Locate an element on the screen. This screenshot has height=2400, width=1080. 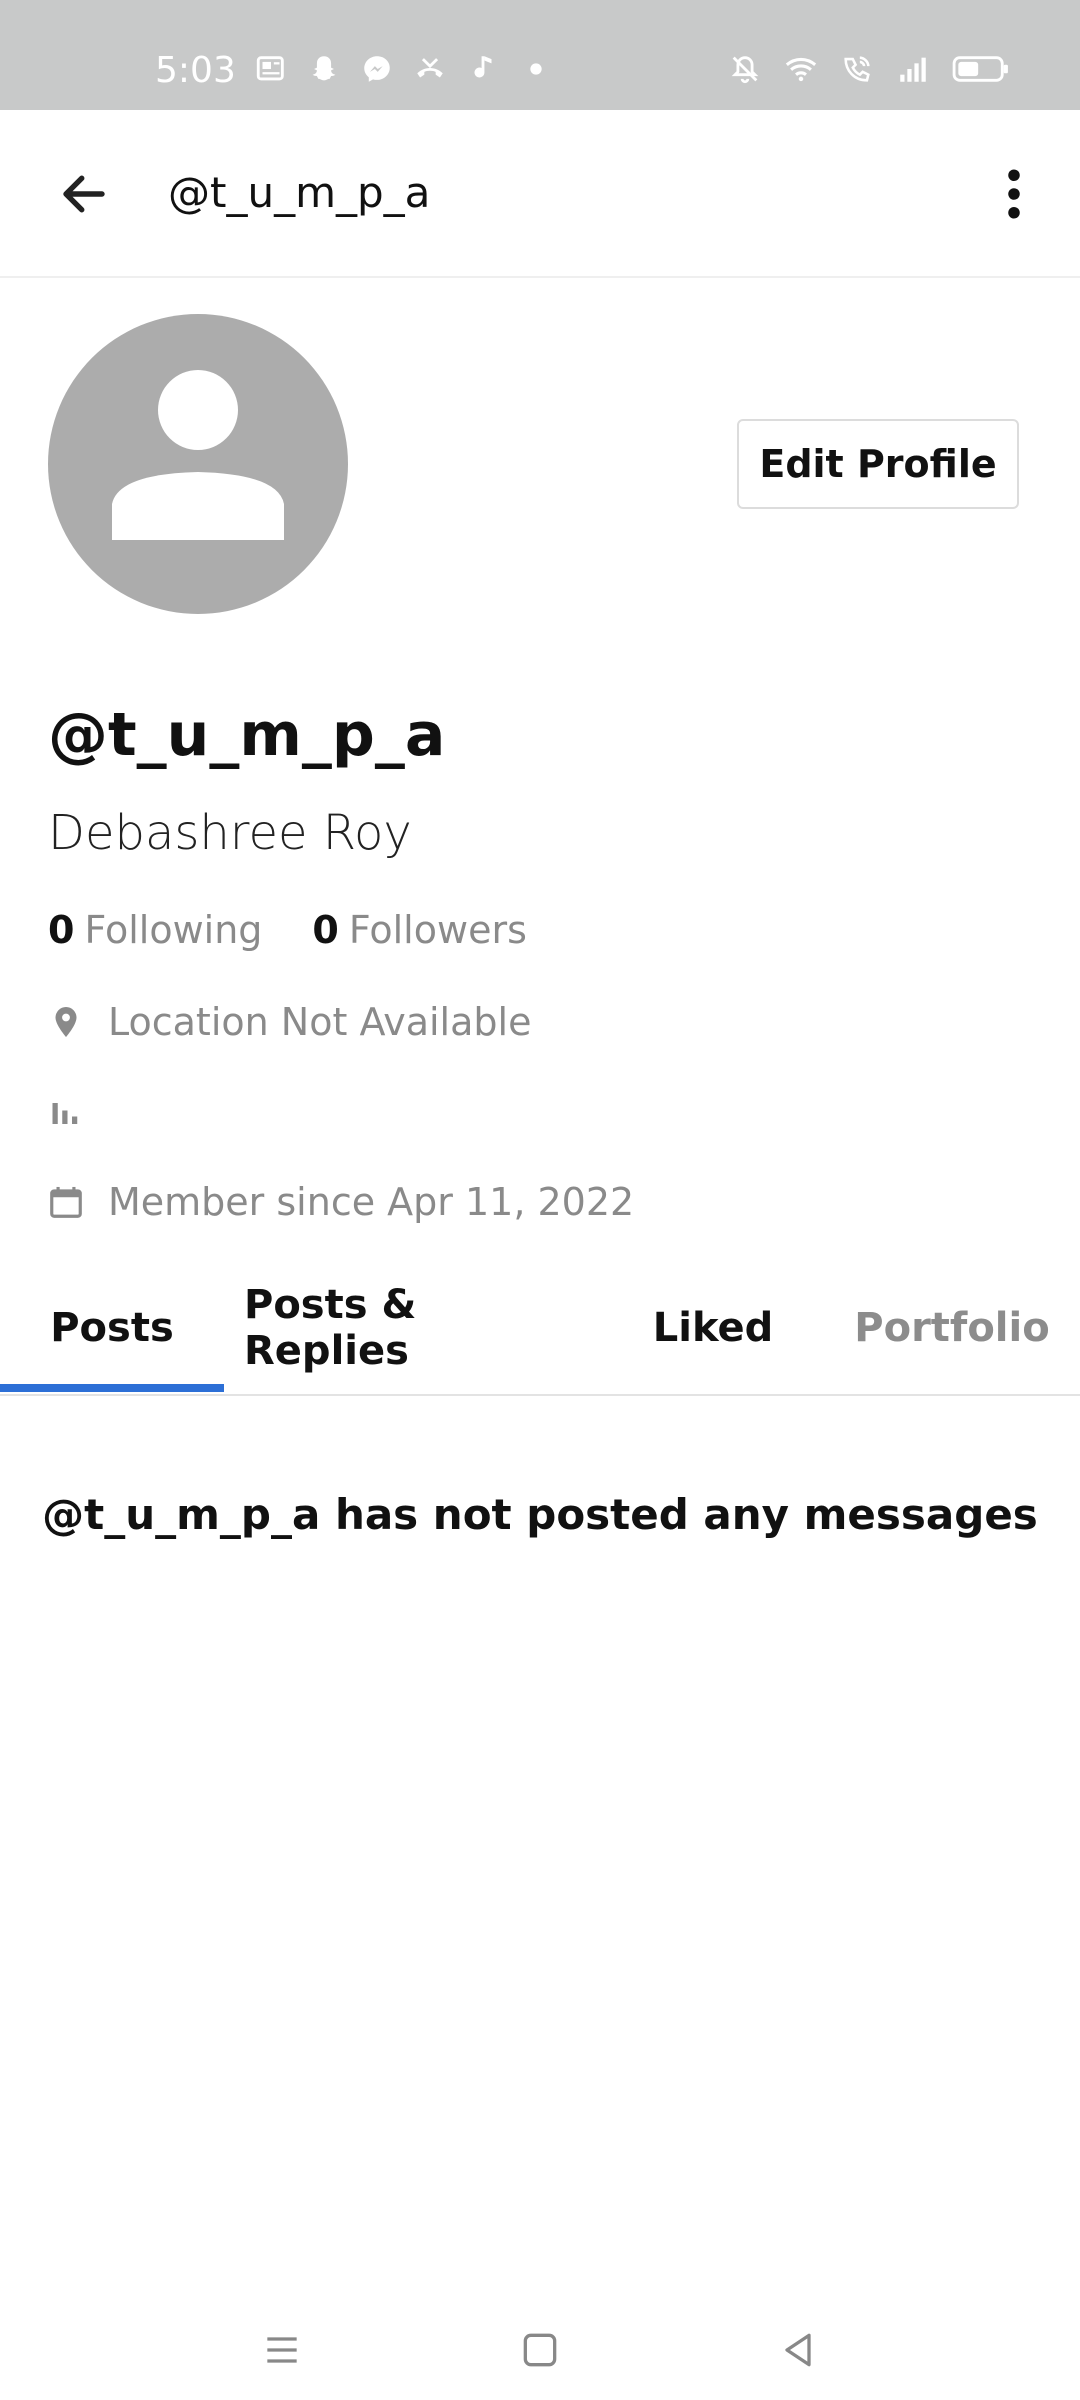
dot-icon is located at coordinates (536, 69).